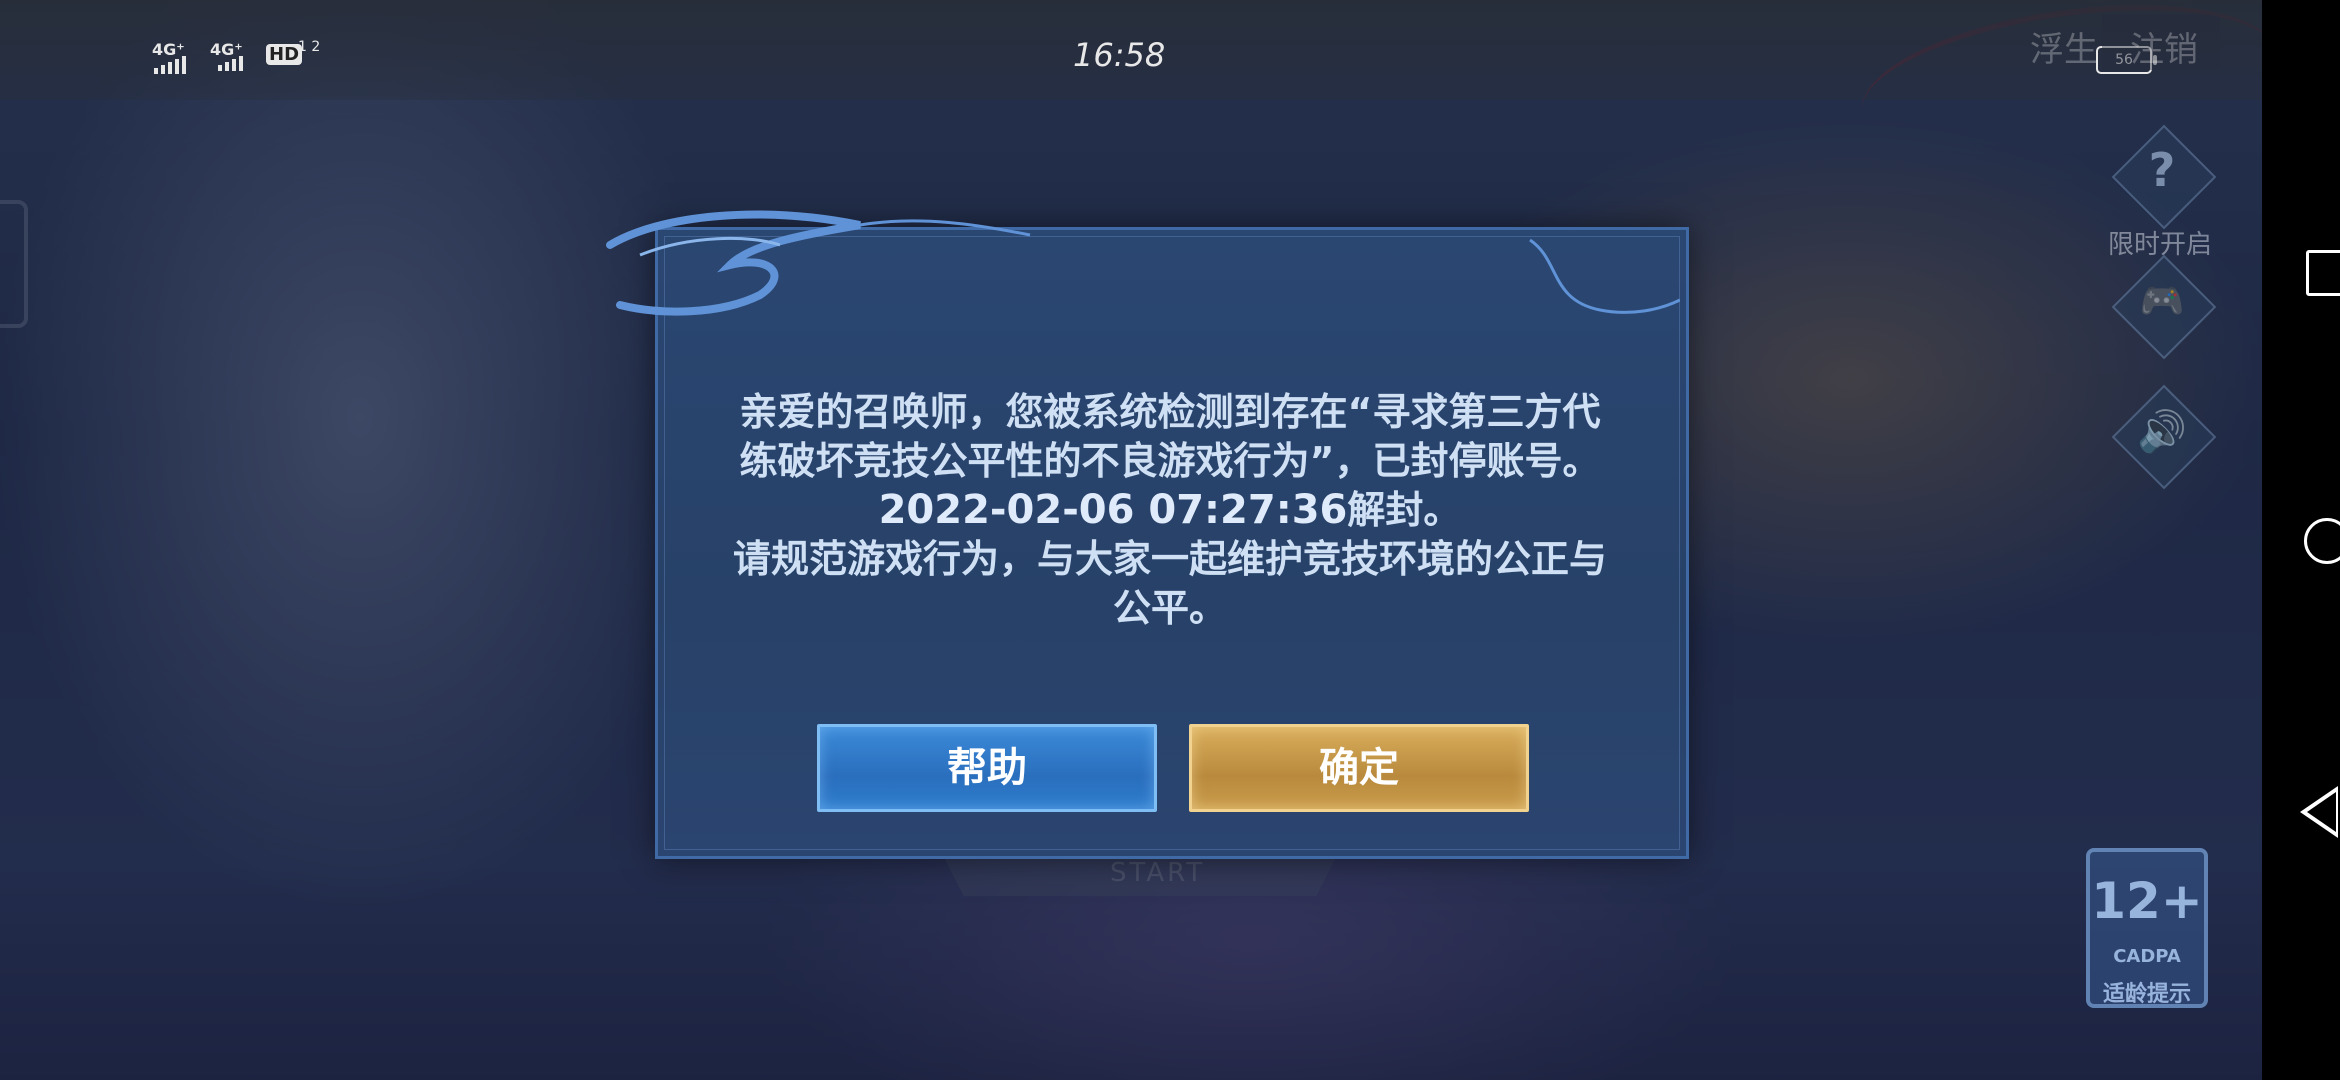  What do you see at coordinates (2162, 432) in the screenshot?
I see `speaker-icon: 🔊` at bounding box center [2162, 432].